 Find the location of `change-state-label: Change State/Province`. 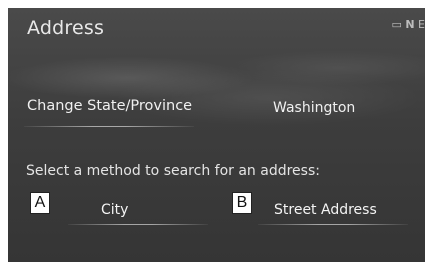

change-state-label: Change State/Province is located at coordinates (110, 106).